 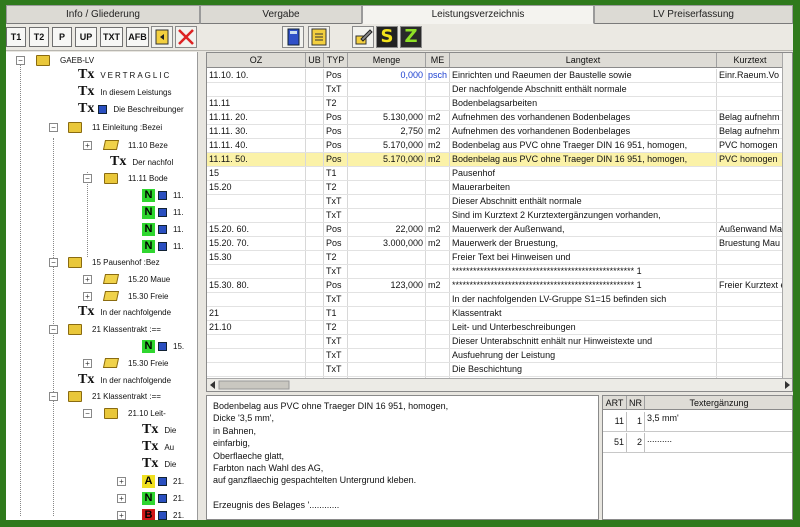 I want to click on cell-langtext: Dieser Abschnitt enthält normale, so click(x=583, y=201).